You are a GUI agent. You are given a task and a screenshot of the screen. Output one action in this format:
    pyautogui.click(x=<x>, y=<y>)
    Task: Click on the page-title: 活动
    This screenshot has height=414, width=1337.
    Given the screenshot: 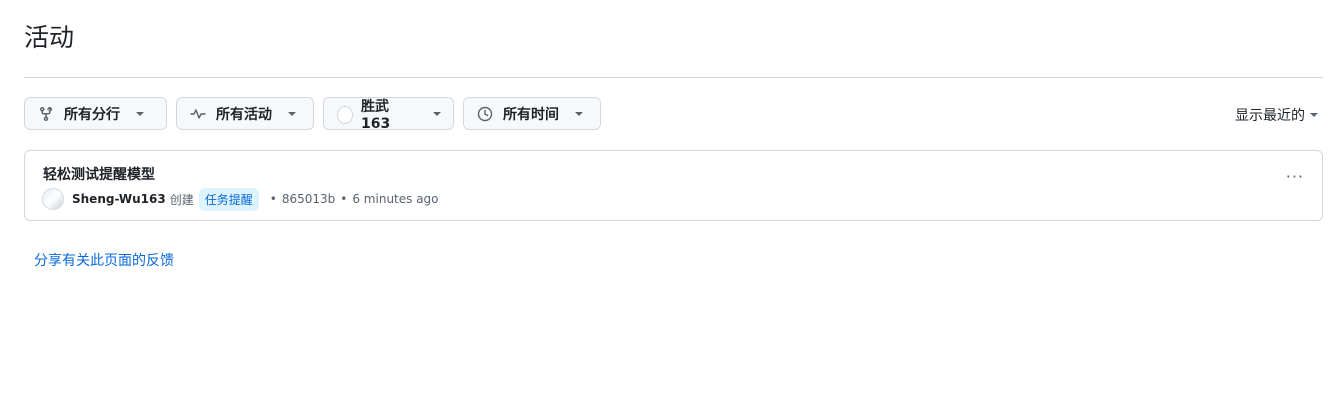 What is the action you would take?
    pyautogui.click(x=49, y=37)
    